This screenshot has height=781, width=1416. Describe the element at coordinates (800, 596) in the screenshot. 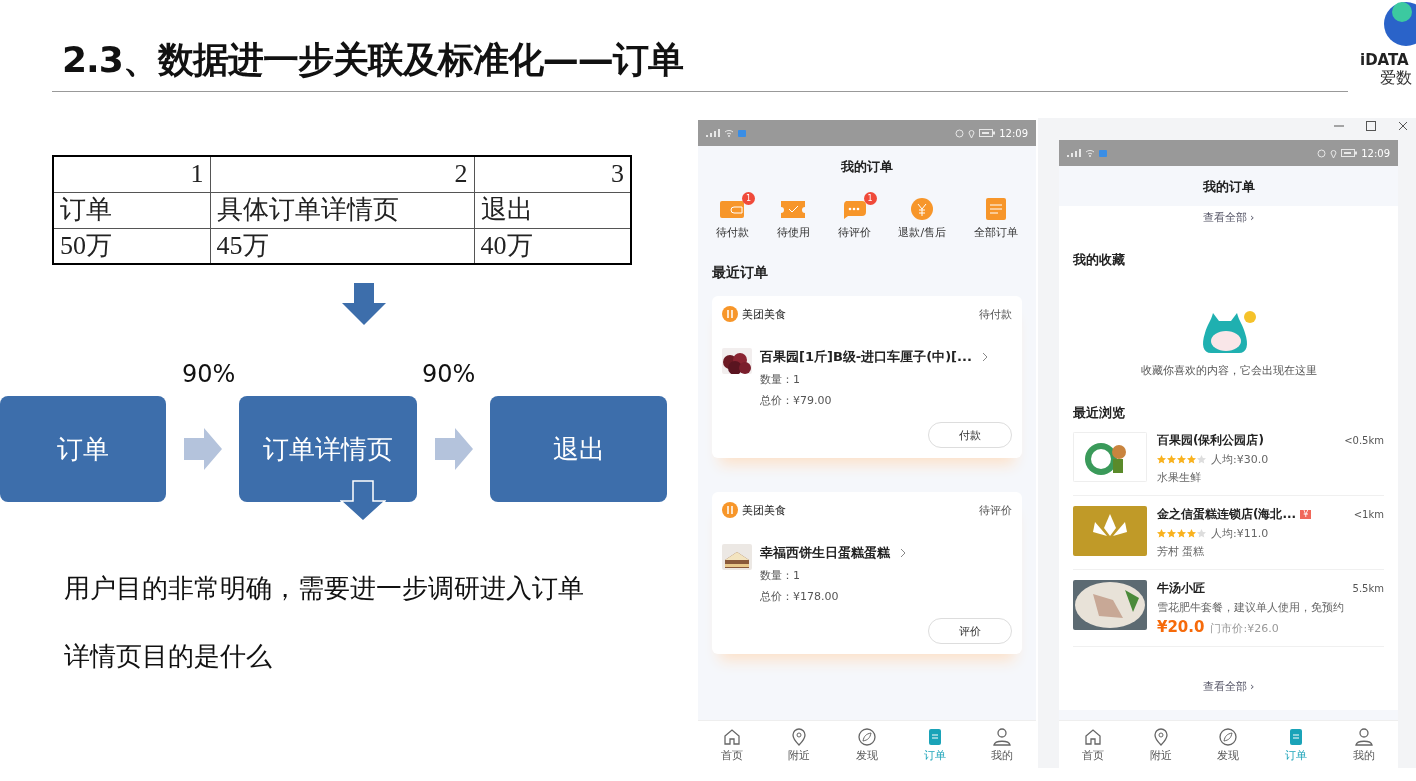

I see `item-total: 总价：¥178.00` at that location.